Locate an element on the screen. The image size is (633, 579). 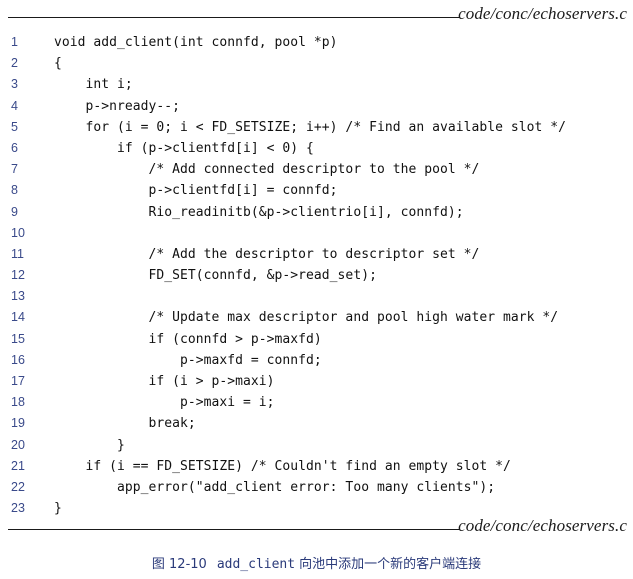
code-text: FD_SET(connfd, &p->read_set); is located at coordinates (215, 276).